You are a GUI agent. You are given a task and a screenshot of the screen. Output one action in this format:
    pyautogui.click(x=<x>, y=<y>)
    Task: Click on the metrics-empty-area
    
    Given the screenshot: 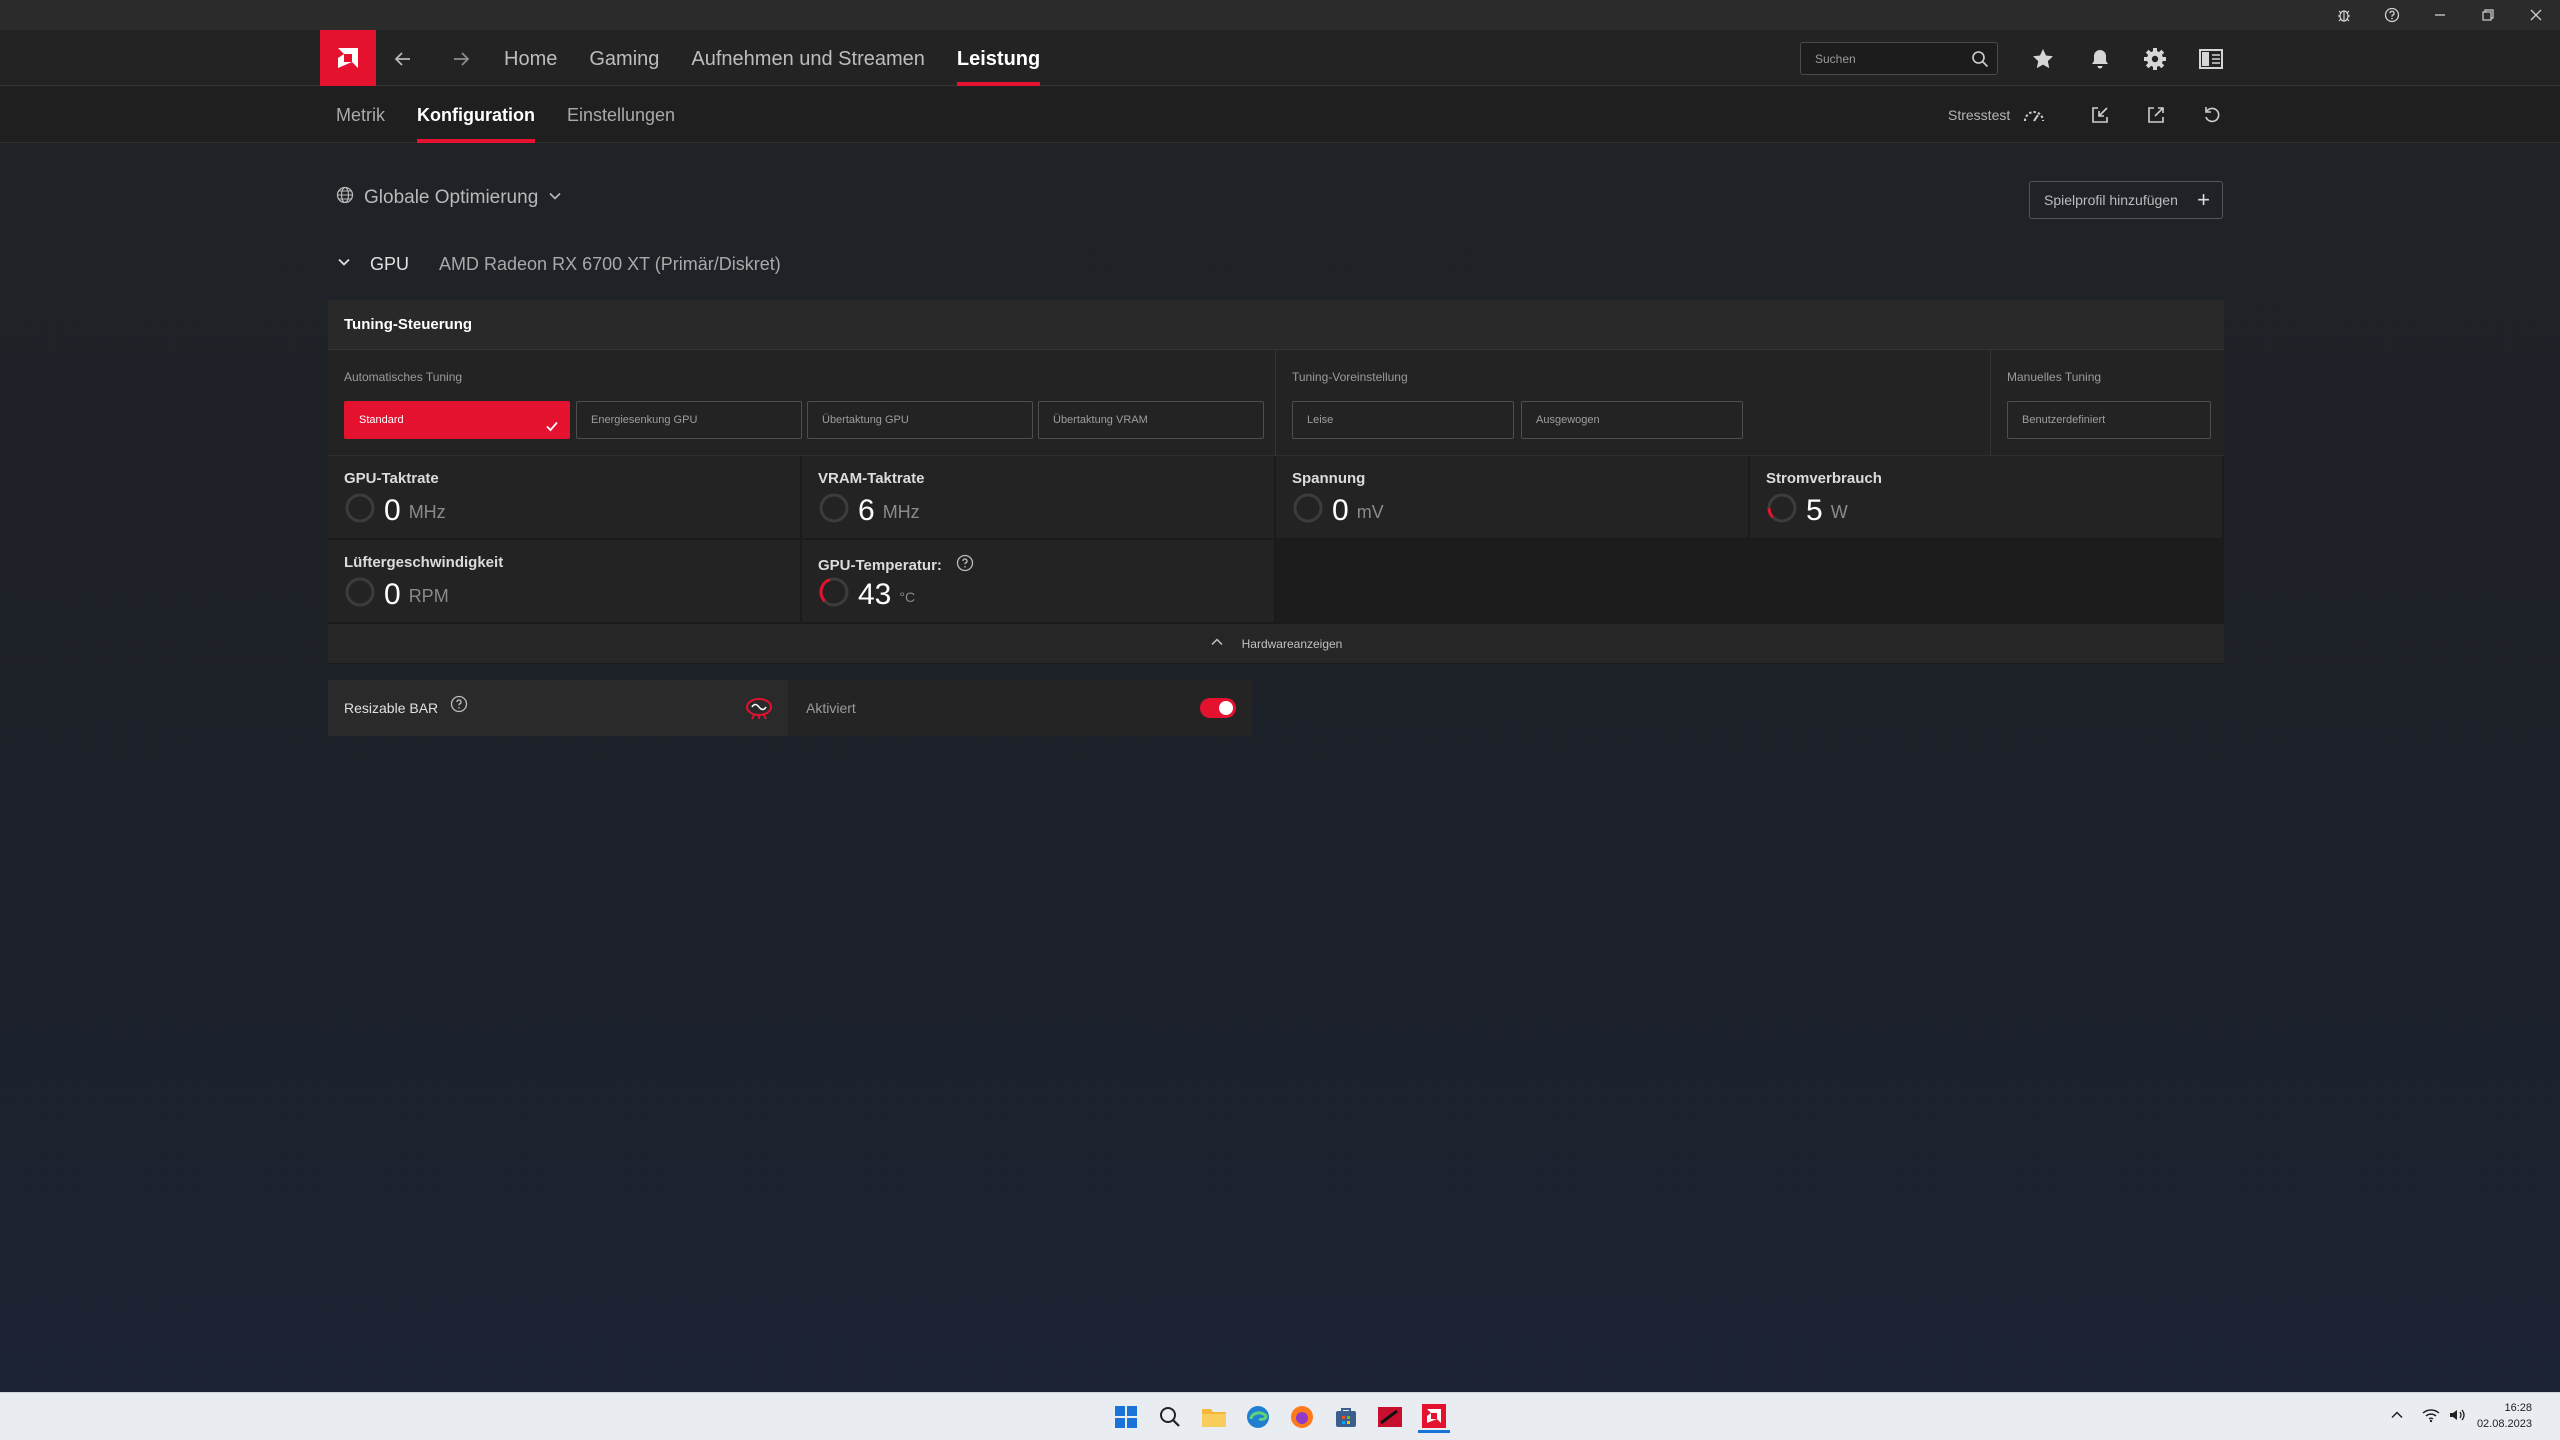 What is the action you would take?
    pyautogui.click(x=1750, y=582)
    